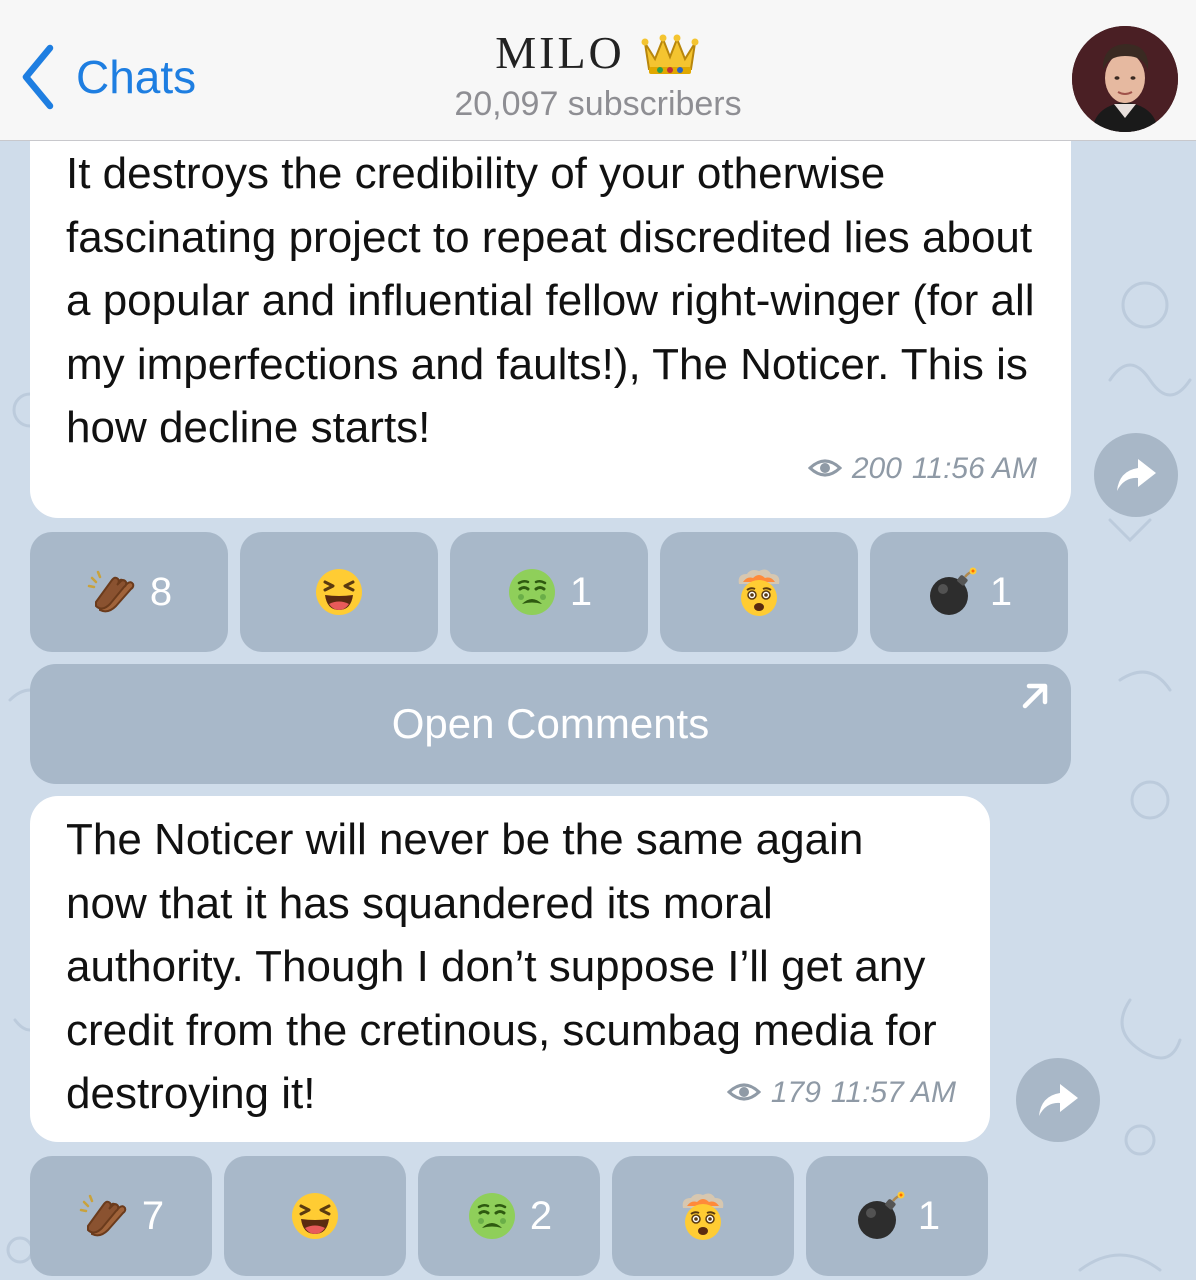  I want to click on view-count: 179, so click(795, 1092).